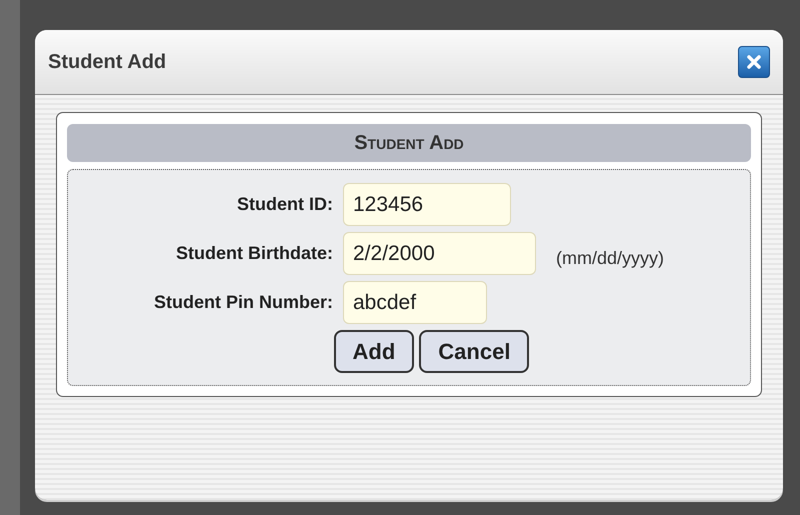  I want to click on input-field: 2/2/2000, so click(439, 253).